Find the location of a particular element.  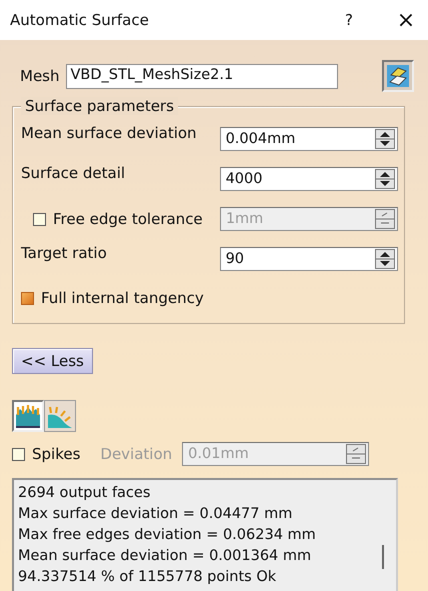

mesh-field: VBD_STL_MeshSize2.1 is located at coordinates (202, 76).